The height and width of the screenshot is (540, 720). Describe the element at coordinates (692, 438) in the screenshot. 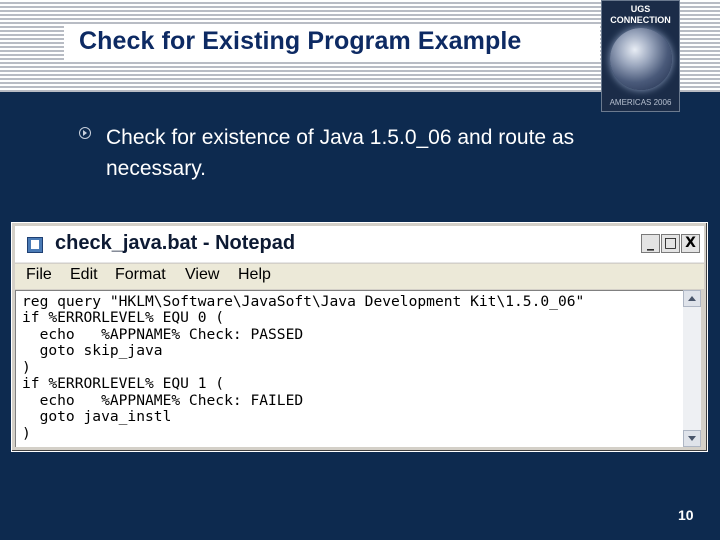

I see `scroll-down-icon` at that location.